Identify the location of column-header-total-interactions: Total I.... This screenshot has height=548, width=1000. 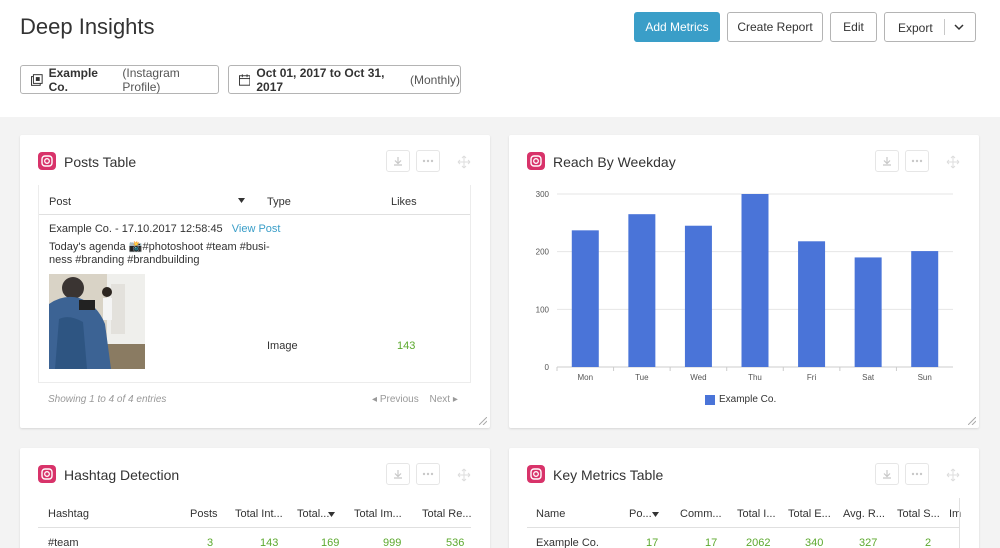
(756, 514).